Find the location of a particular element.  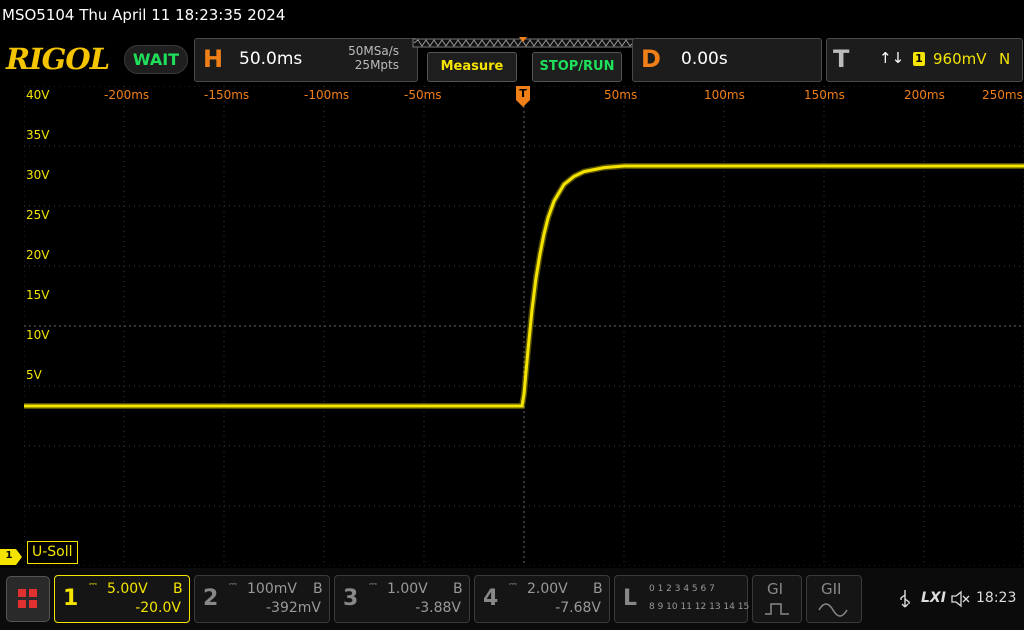

channel-2-bw: B is located at coordinates (318, 589).